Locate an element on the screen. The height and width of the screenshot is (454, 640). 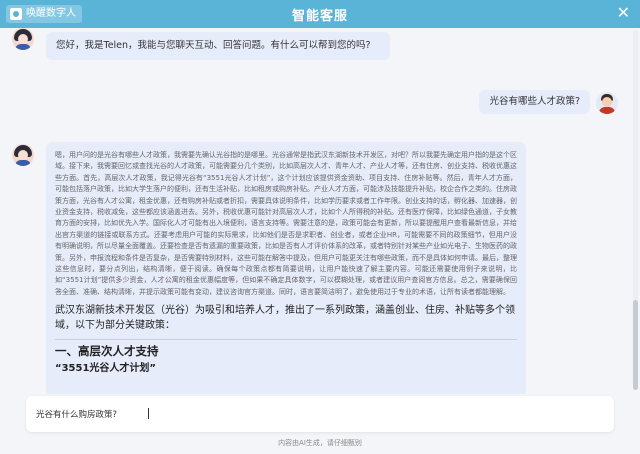
user-question-bubble: 光谷有哪些人才政策? is located at coordinates (534, 102).